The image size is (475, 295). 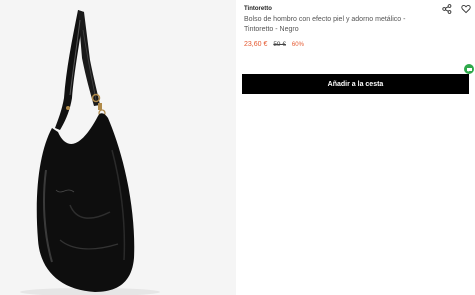 I want to click on price-block: 23,60 € 59 € 60%, so click(x=274, y=44).